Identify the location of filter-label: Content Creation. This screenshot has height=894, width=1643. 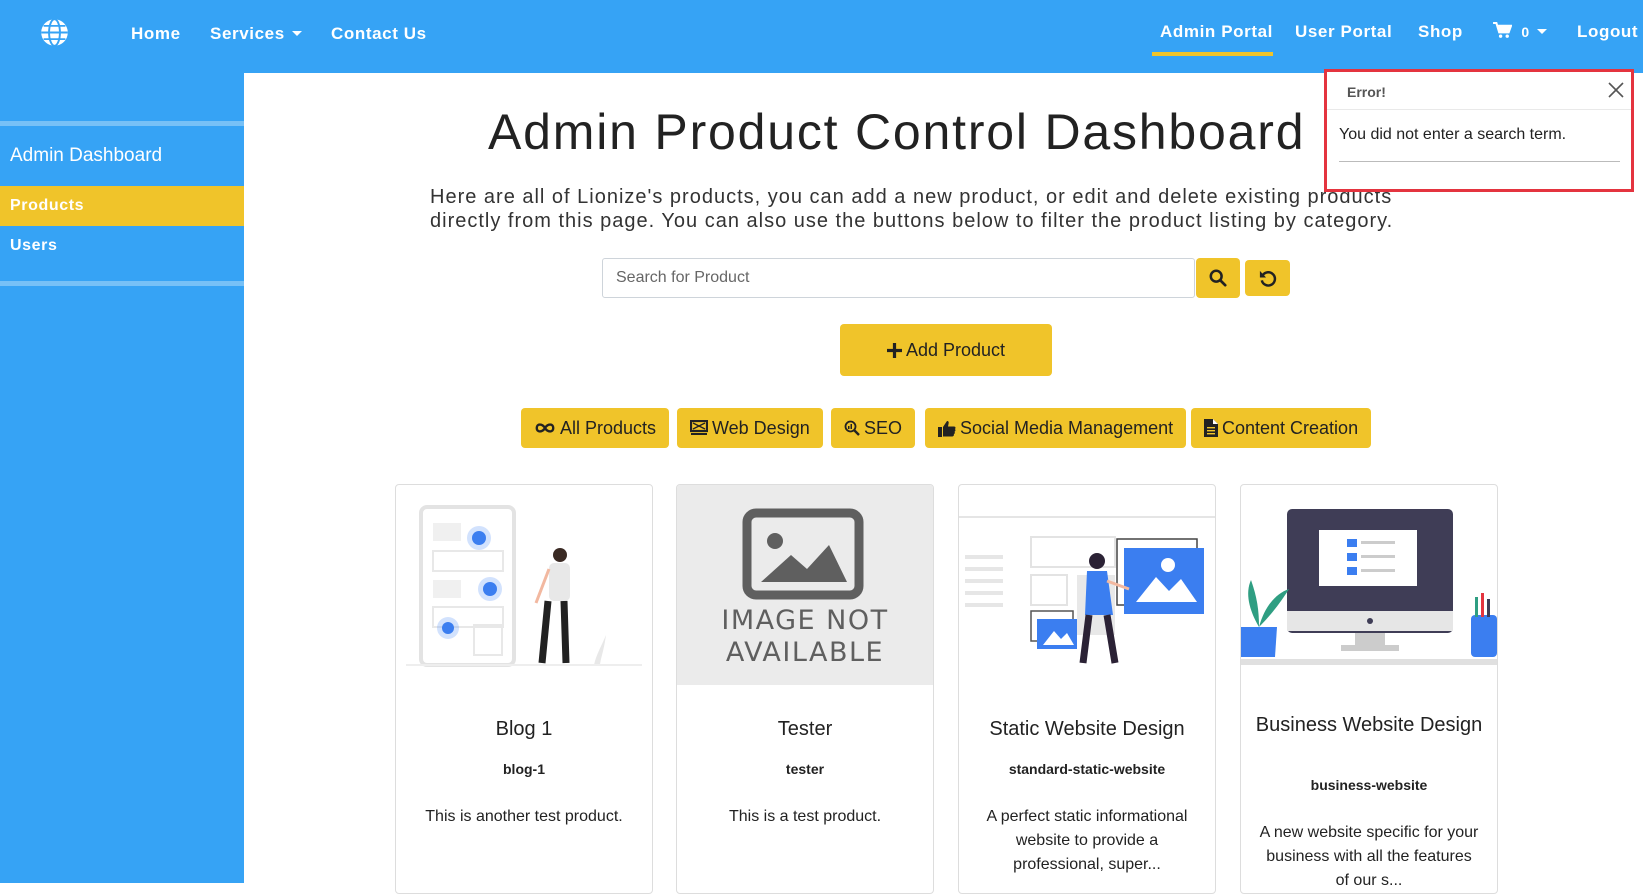
(1290, 427).